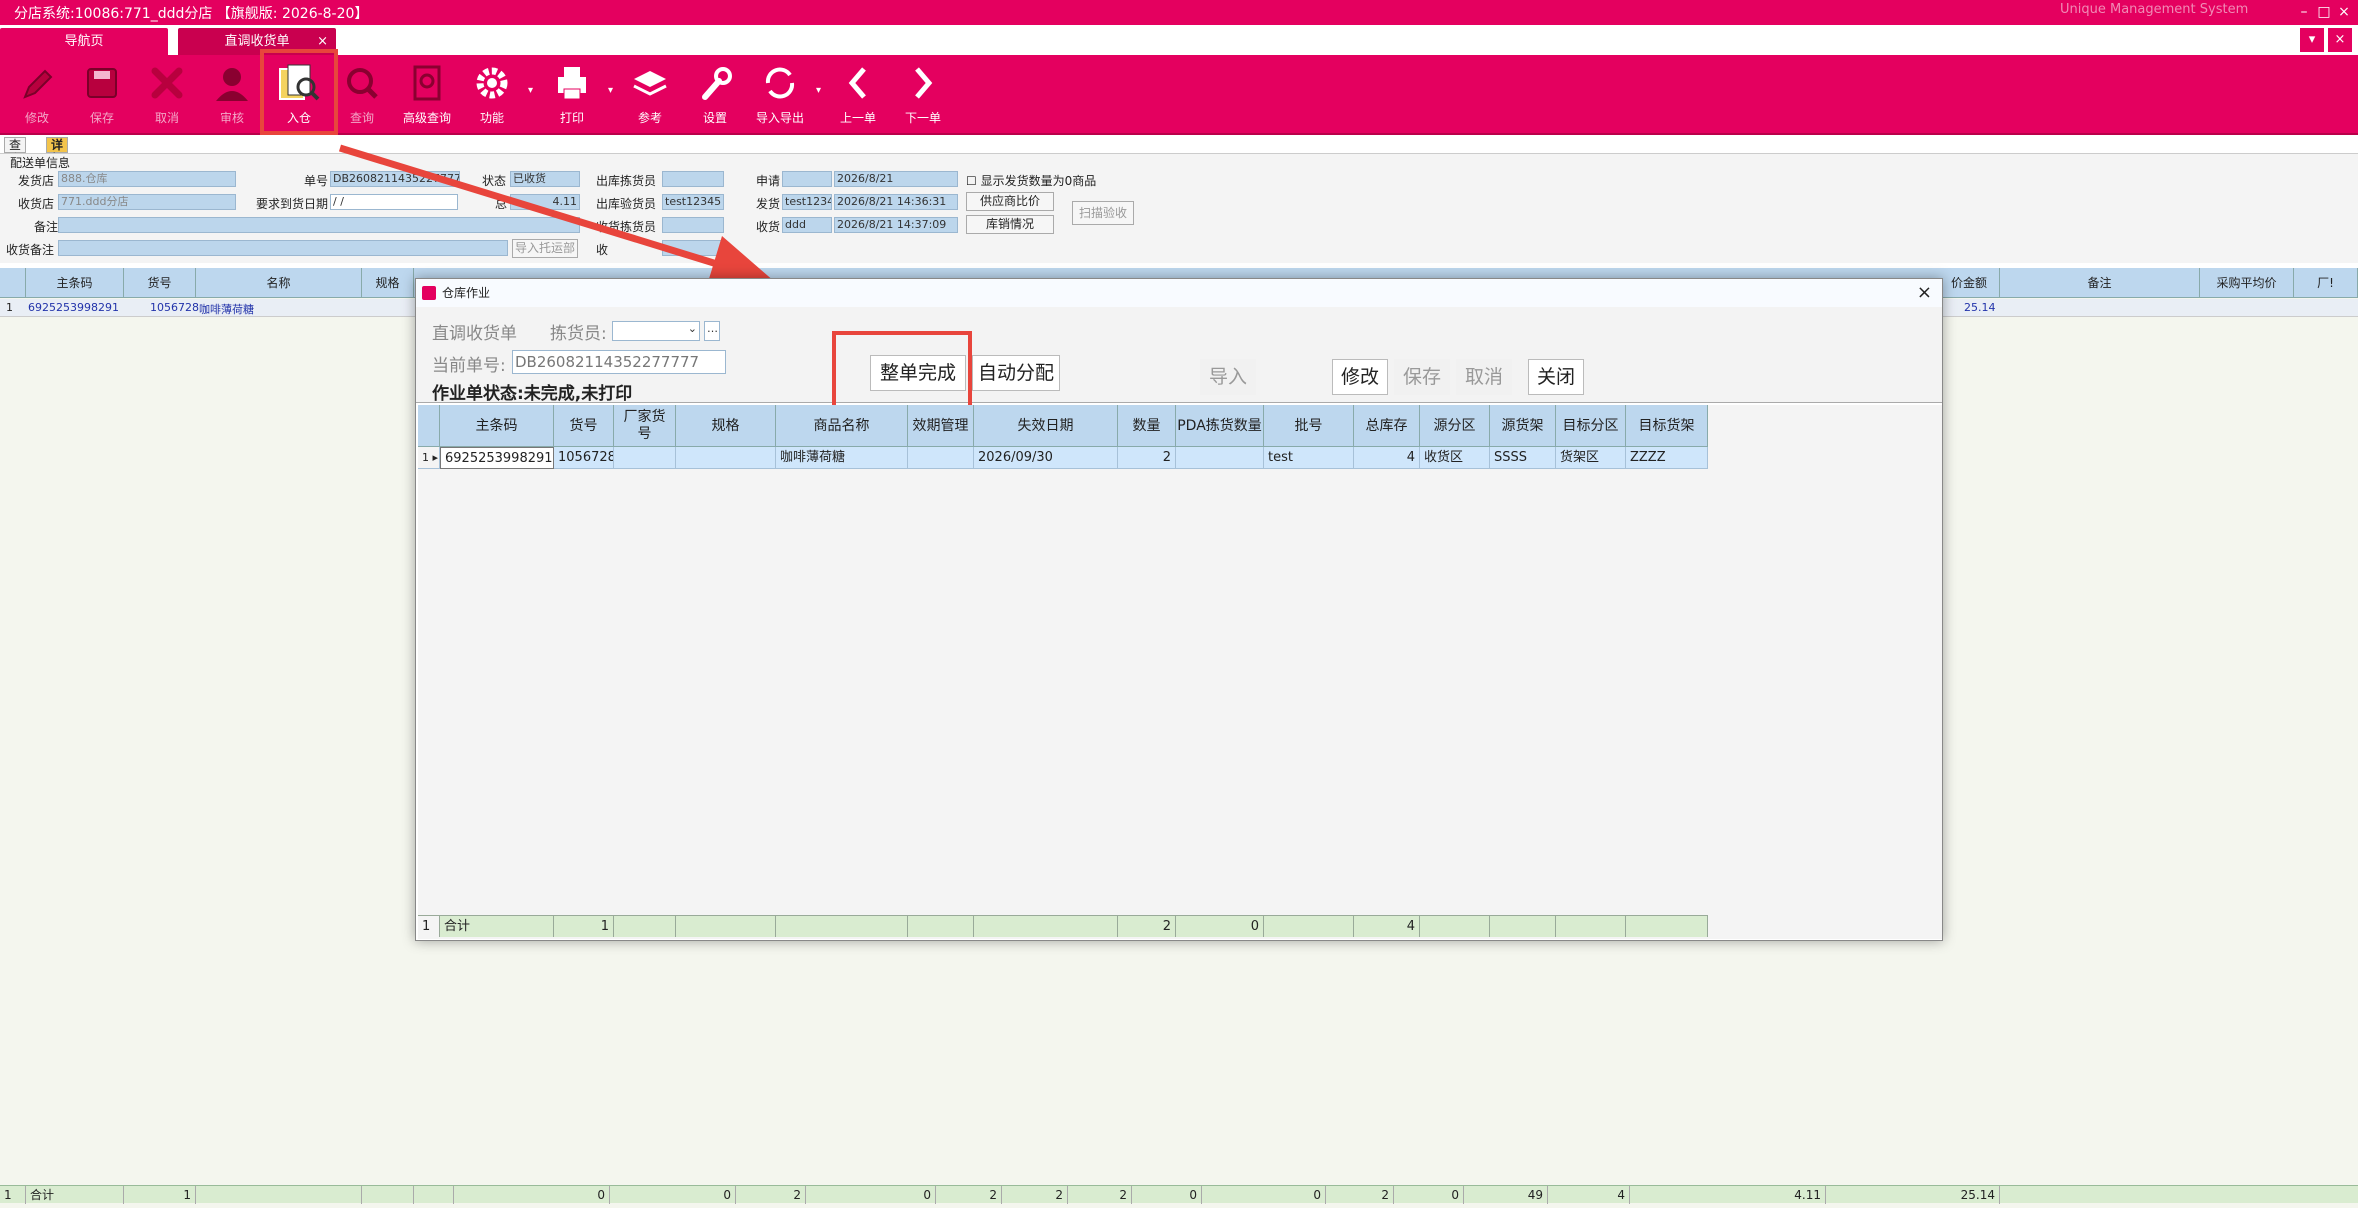  I want to click on send-store-field: 888.仓库, so click(147, 179).